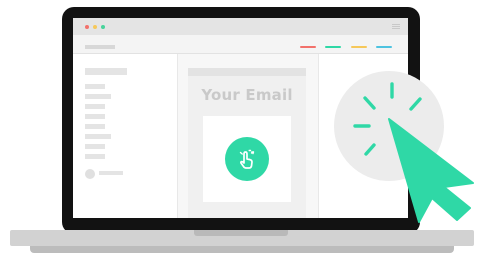  I want to click on window-maximize-dot, so click(103, 27).